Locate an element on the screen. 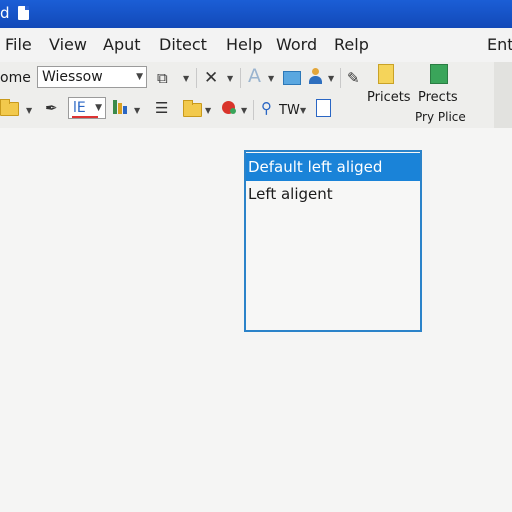 This screenshot has height=512, width=512. menu-file: File is located at coordinates (18, 44).